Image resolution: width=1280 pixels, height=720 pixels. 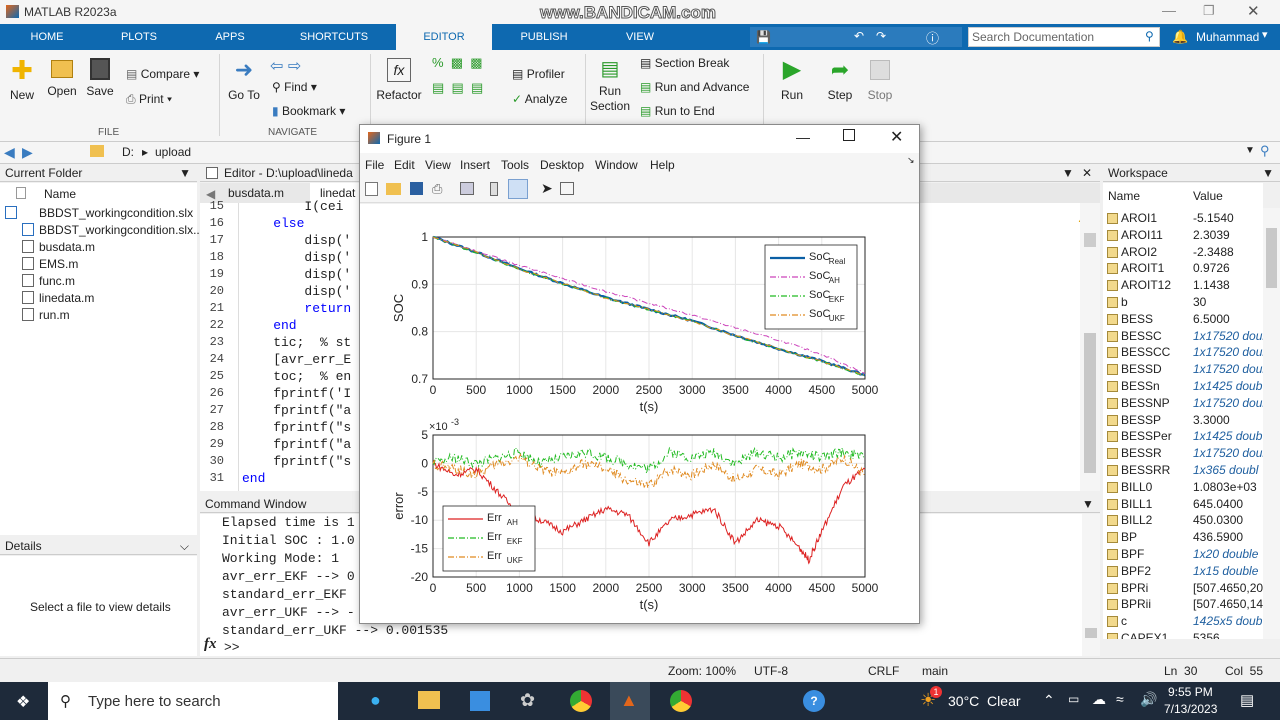 I want to click on restore-button: ❐, so click(x=1209, y=11).